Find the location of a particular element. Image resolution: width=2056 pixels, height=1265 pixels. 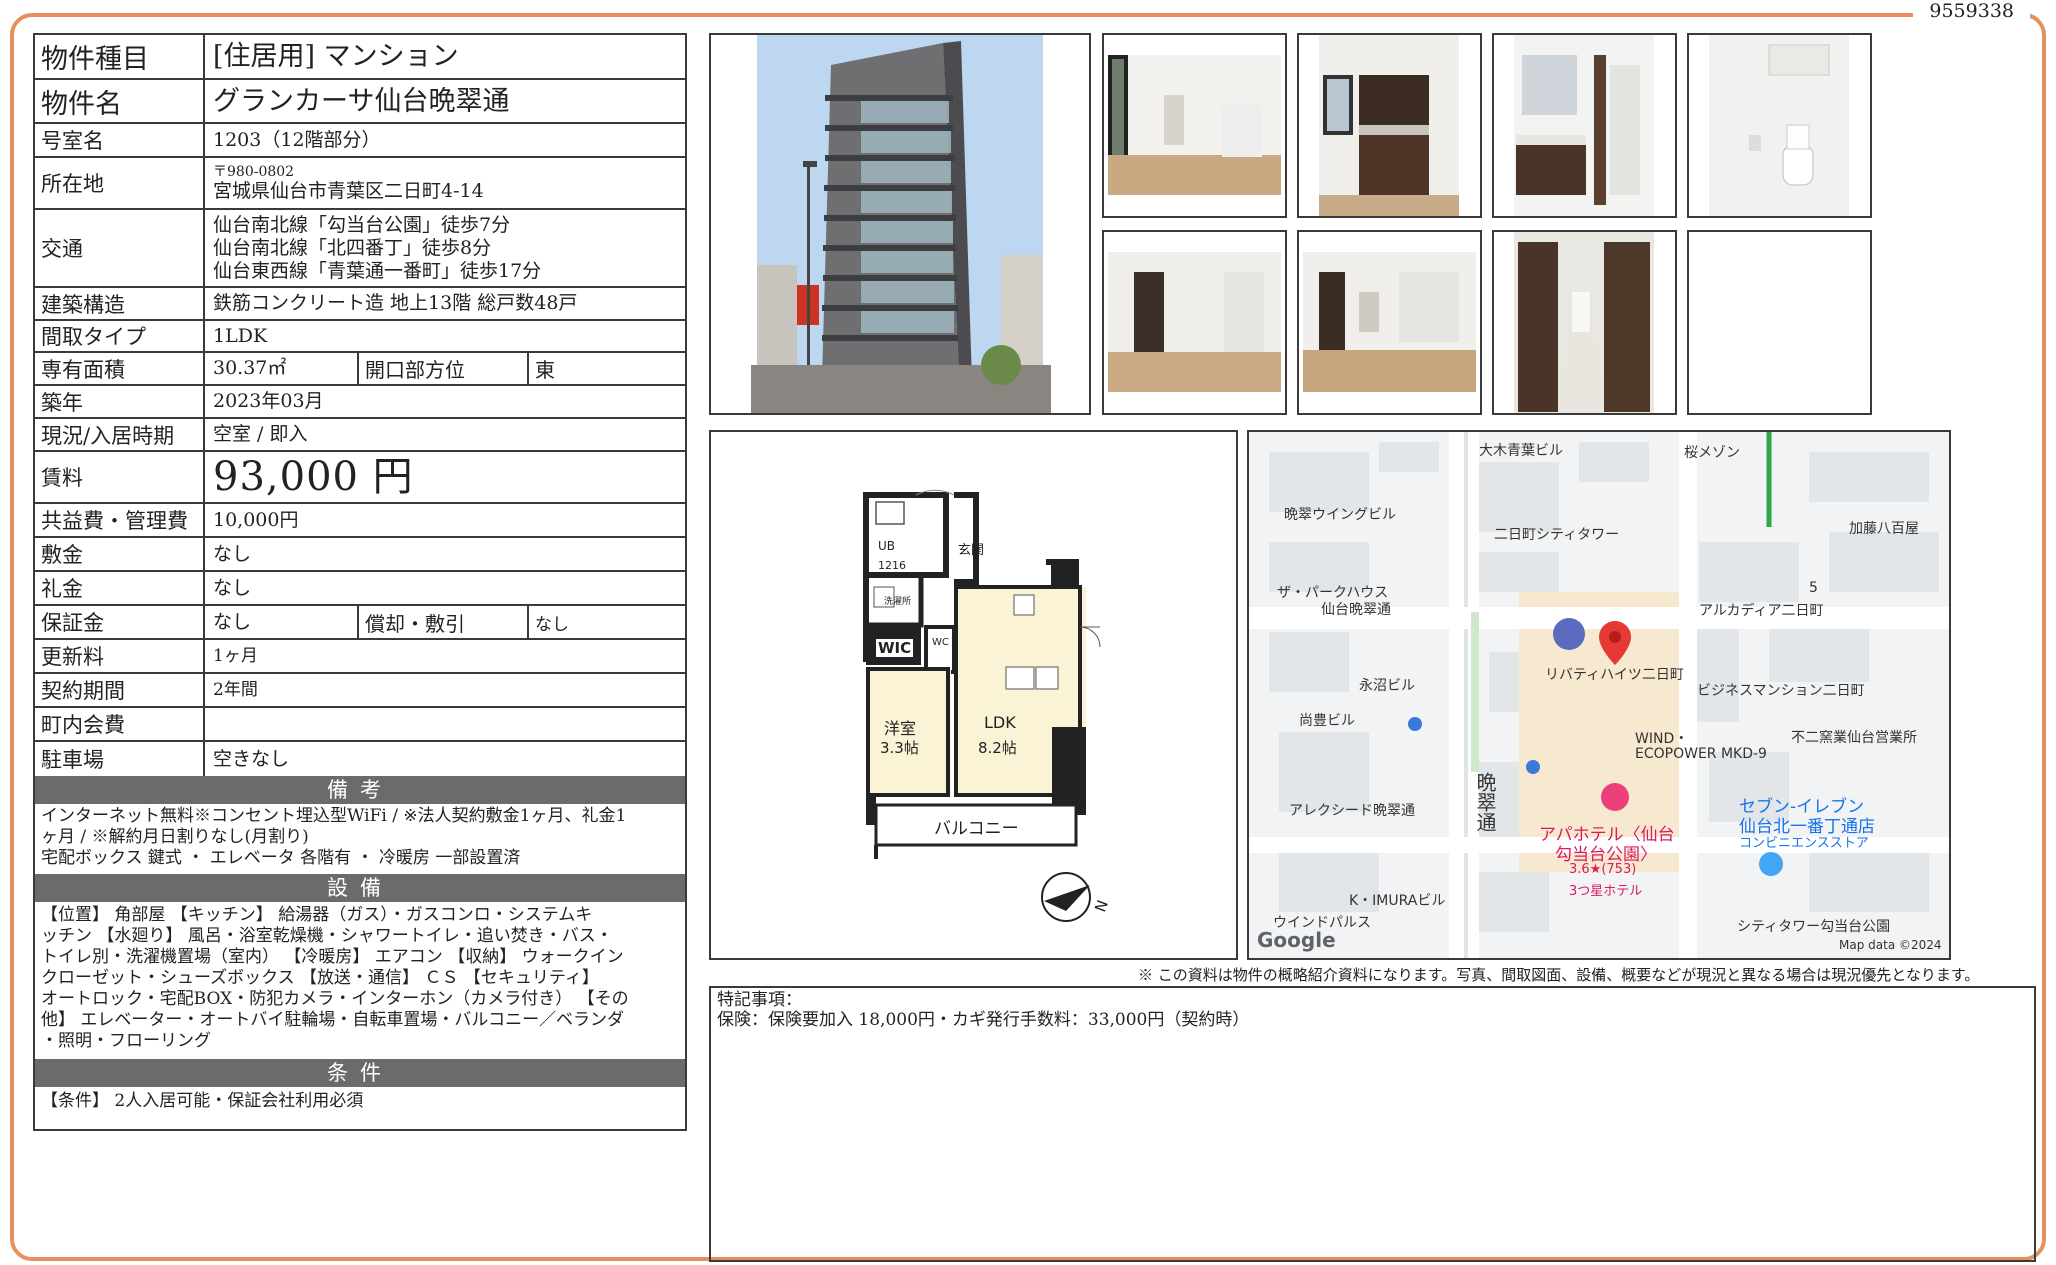

label-deposit: 敷金 is located at coordinates (120, 554).